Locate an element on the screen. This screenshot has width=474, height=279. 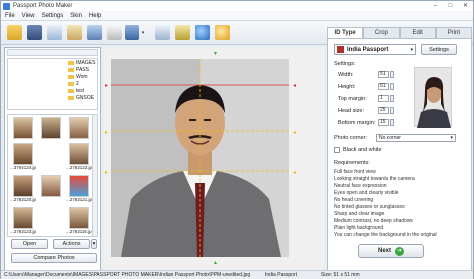
photo-corner-label: Photo corner: is located at coordinates (351, 138).